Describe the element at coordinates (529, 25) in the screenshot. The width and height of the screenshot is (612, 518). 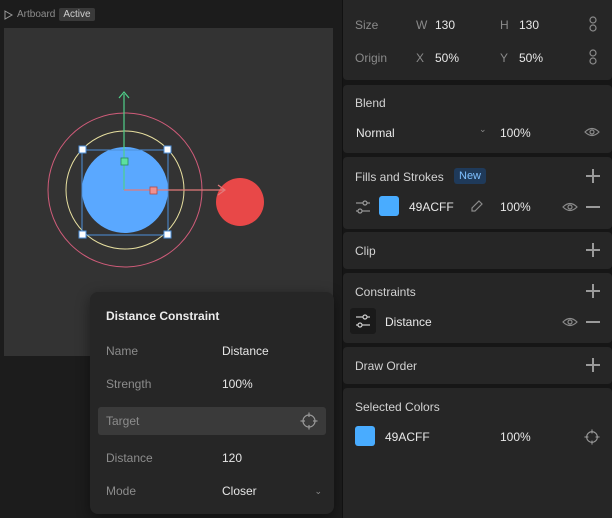
I see `height-field: 130` at that location.